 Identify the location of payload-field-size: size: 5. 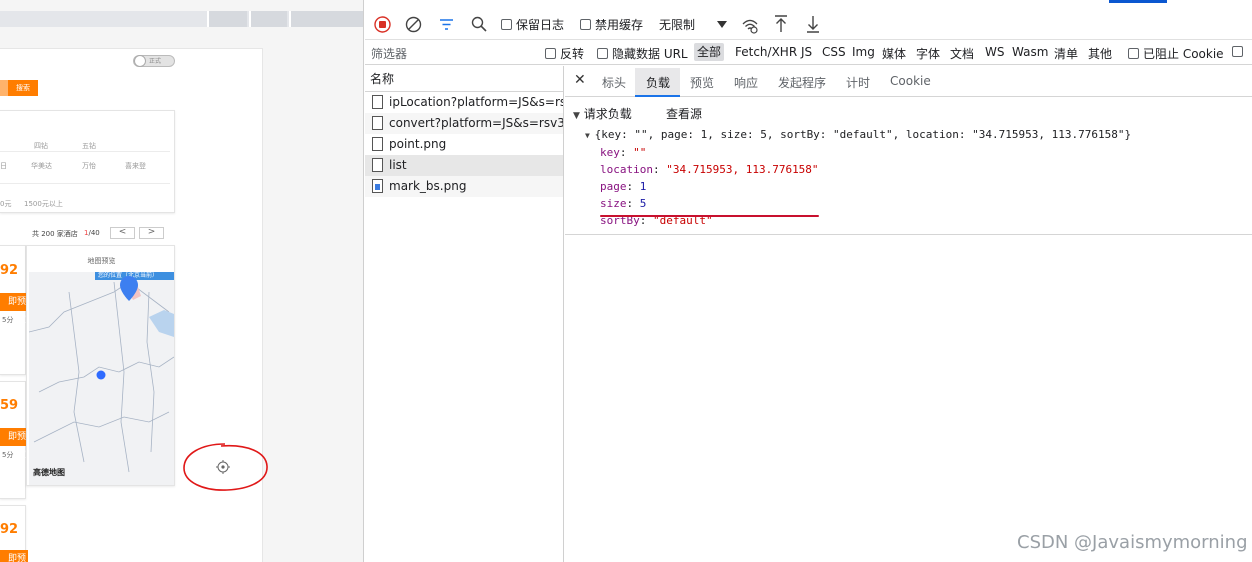
(623, 203).